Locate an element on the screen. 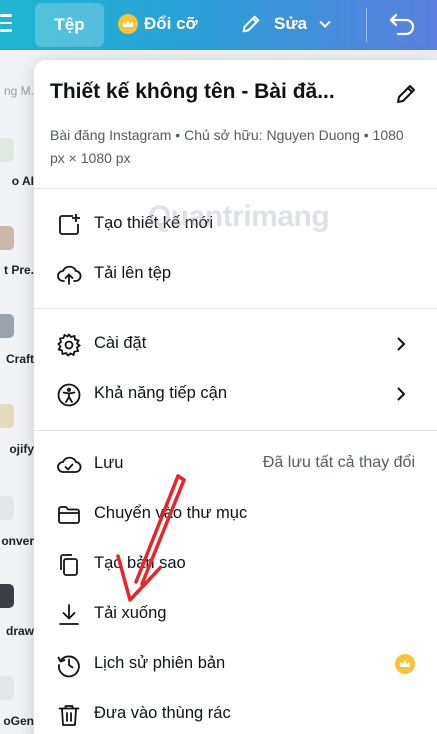 Image resolution: width=437 pixels, height=734 pixels. gear-icon is located at coordinates (69, 345).